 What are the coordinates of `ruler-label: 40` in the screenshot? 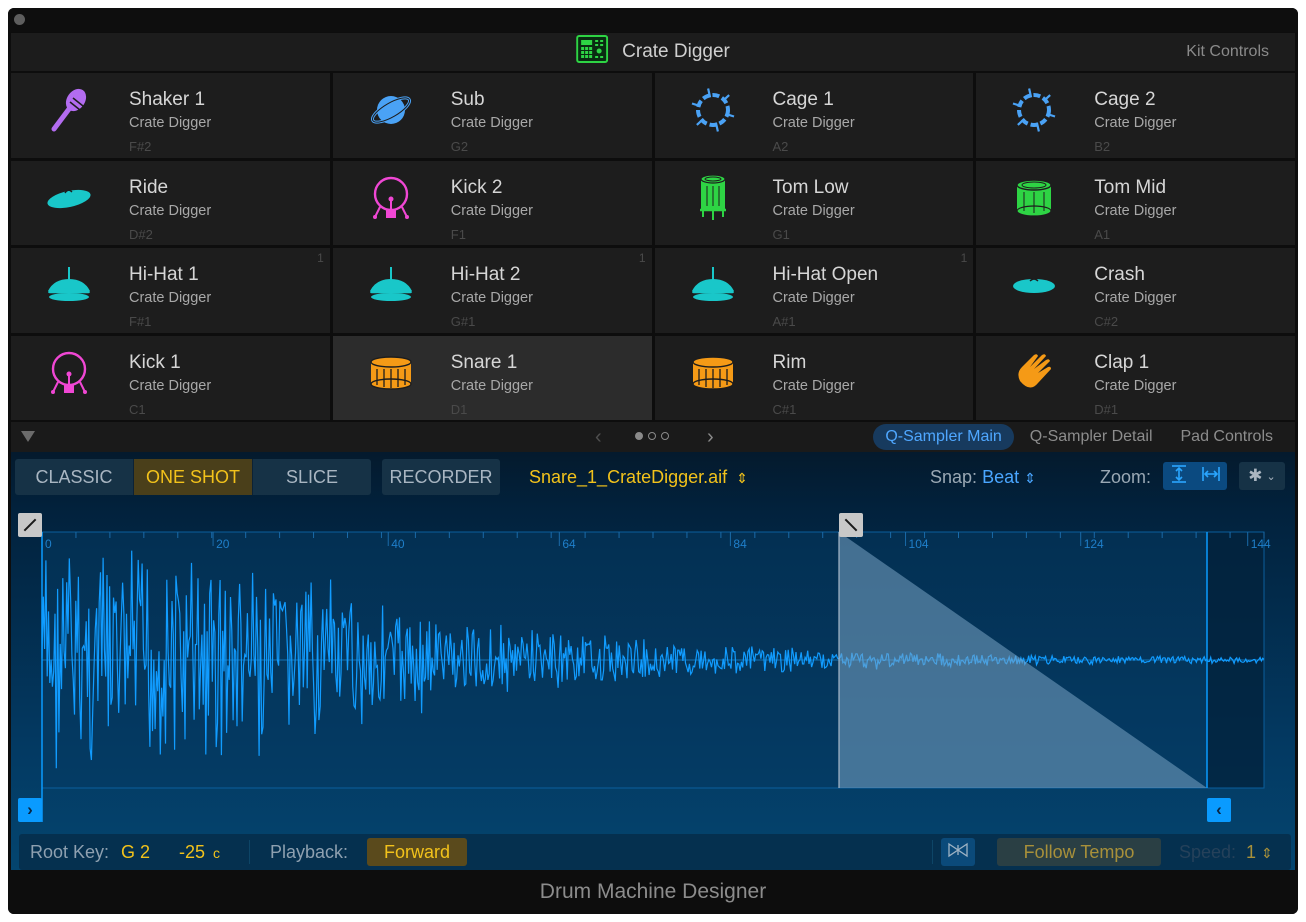 It's located at (398, 544).